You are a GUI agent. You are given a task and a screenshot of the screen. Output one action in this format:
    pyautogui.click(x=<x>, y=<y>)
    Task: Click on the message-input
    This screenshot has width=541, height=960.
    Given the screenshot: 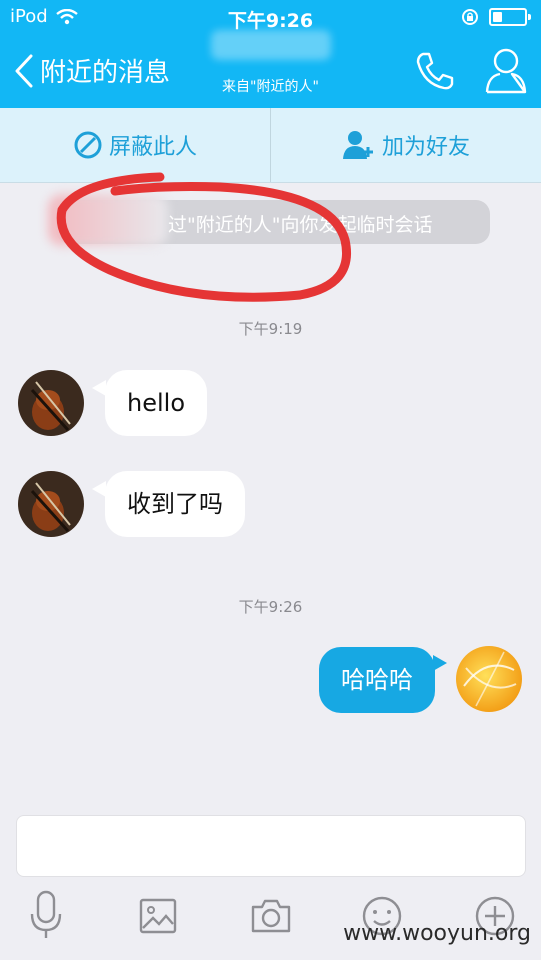 What is the action you would take?
    pyautogui.click(x=271, y=846)
    